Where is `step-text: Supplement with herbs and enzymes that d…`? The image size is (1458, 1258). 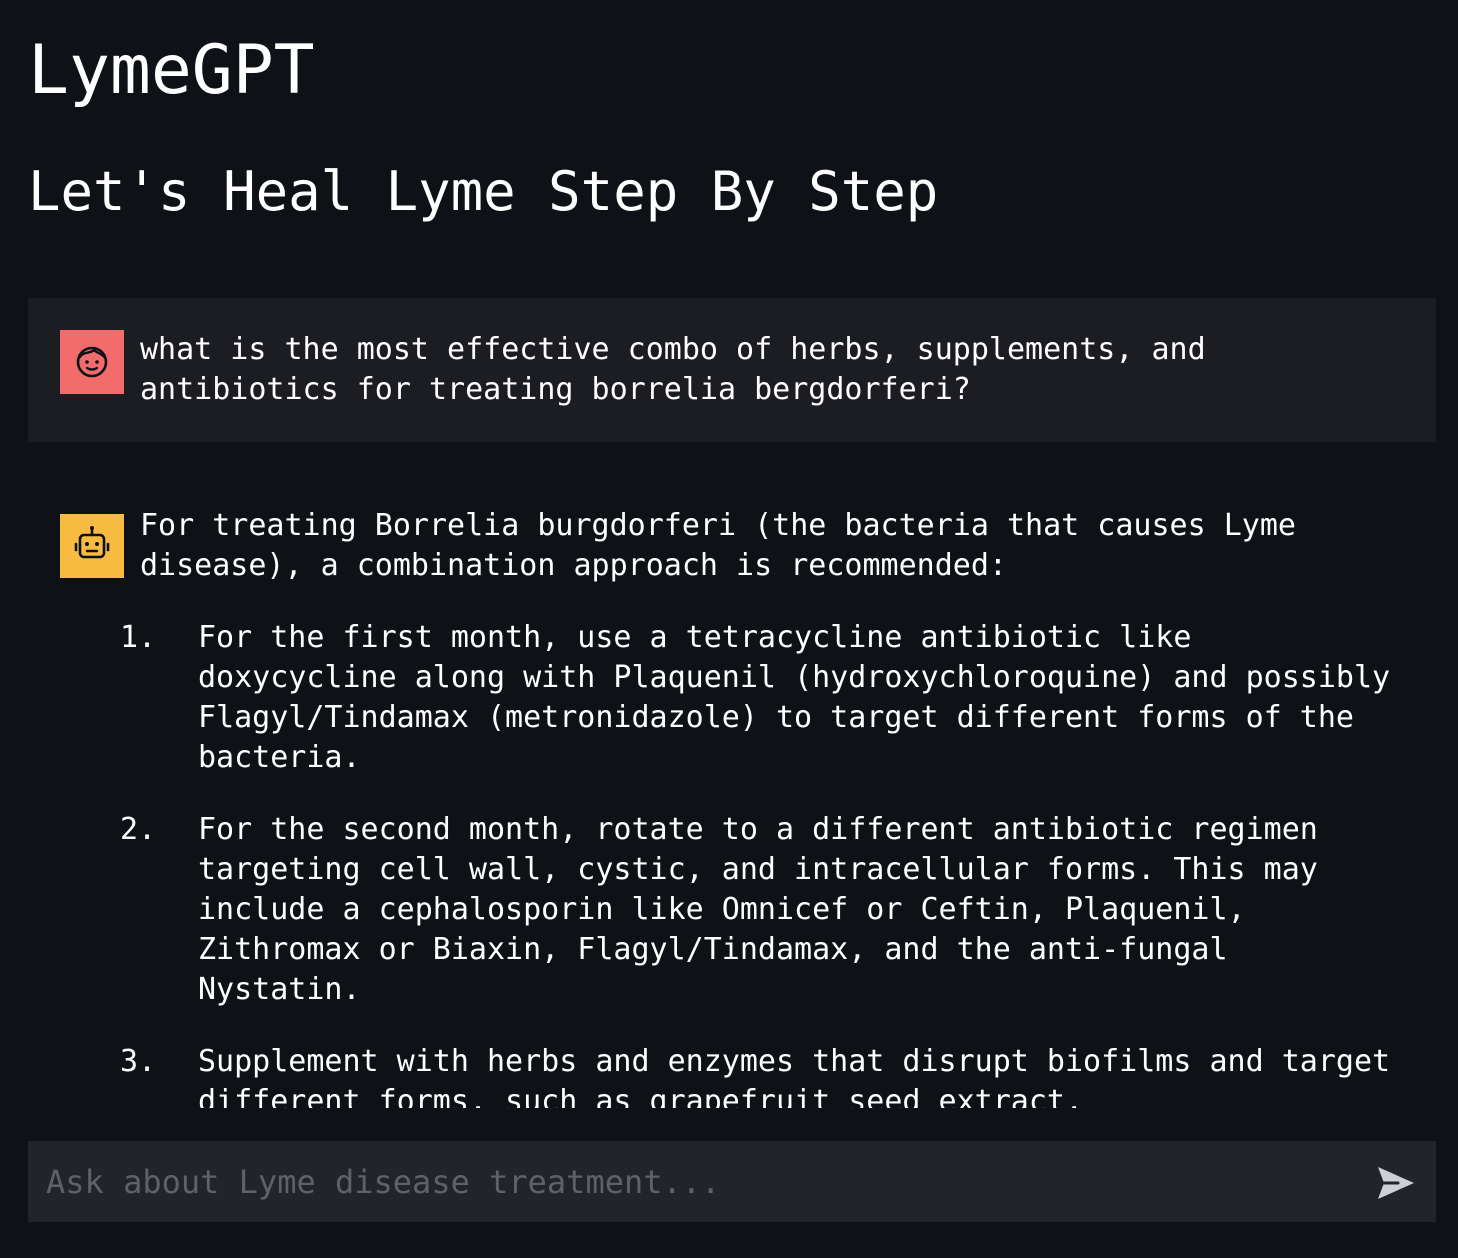
step-text: Supplement with herbs and enzymes that d… is located at coordinates (794, 1076).